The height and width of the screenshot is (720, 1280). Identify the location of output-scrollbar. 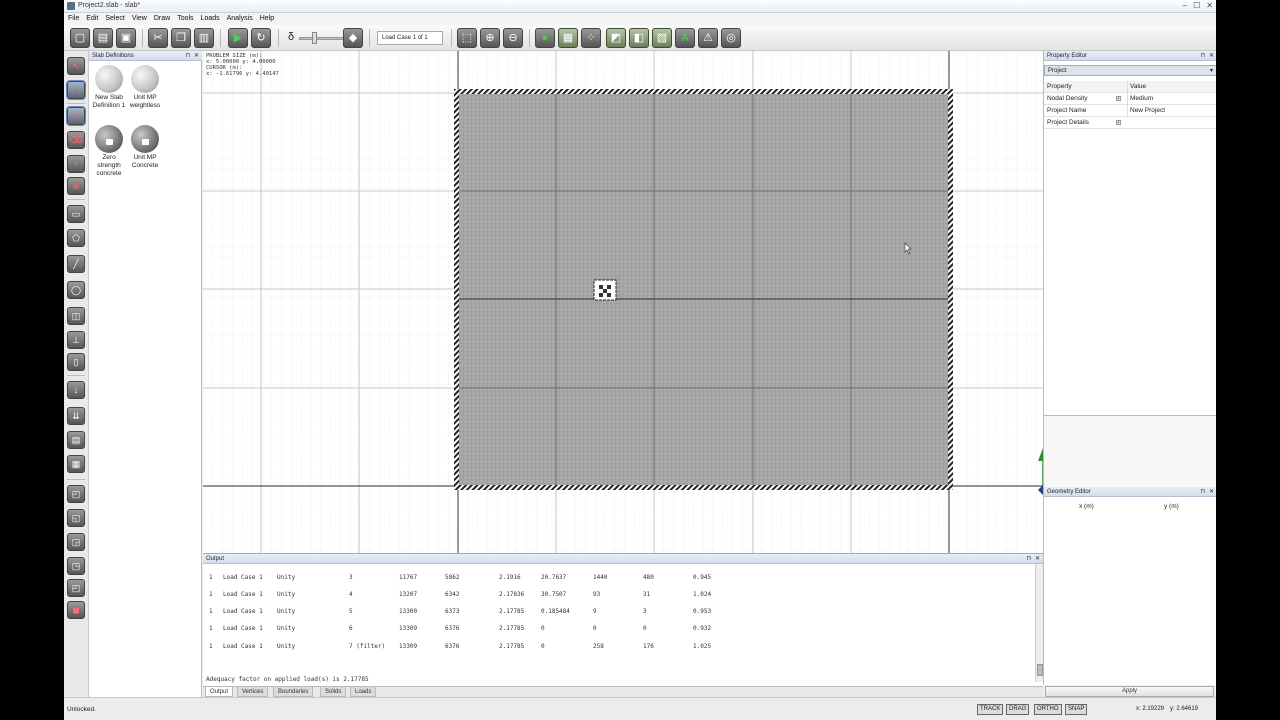
(1039, 623).